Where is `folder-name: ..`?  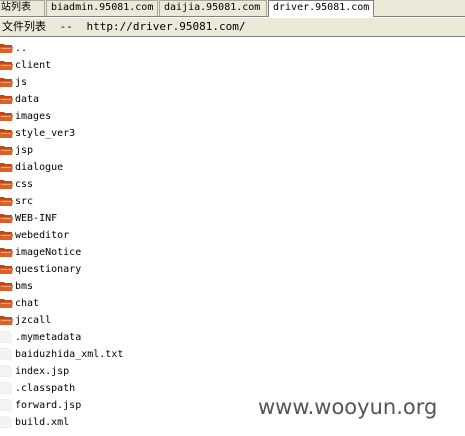 folder-name: .. is located at coordinates (21, 48).